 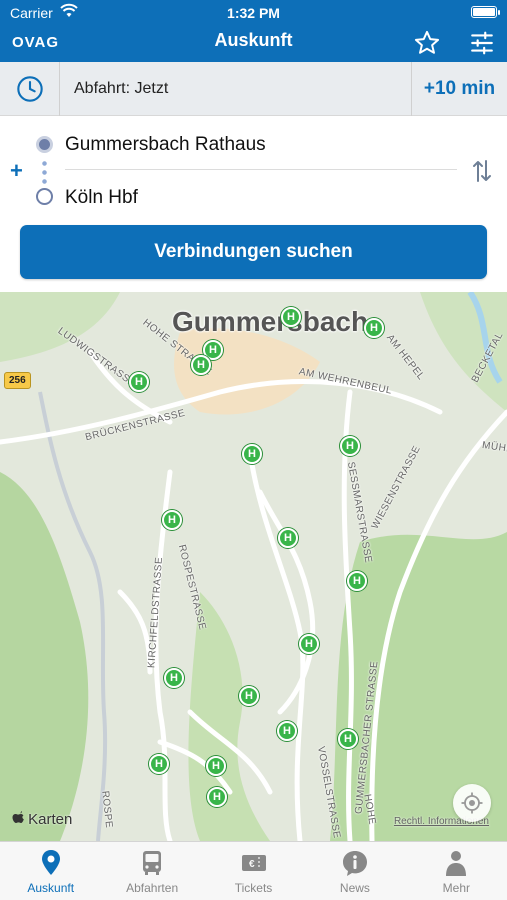 I want to click on tab-label: News, so click(x=354, y=888).